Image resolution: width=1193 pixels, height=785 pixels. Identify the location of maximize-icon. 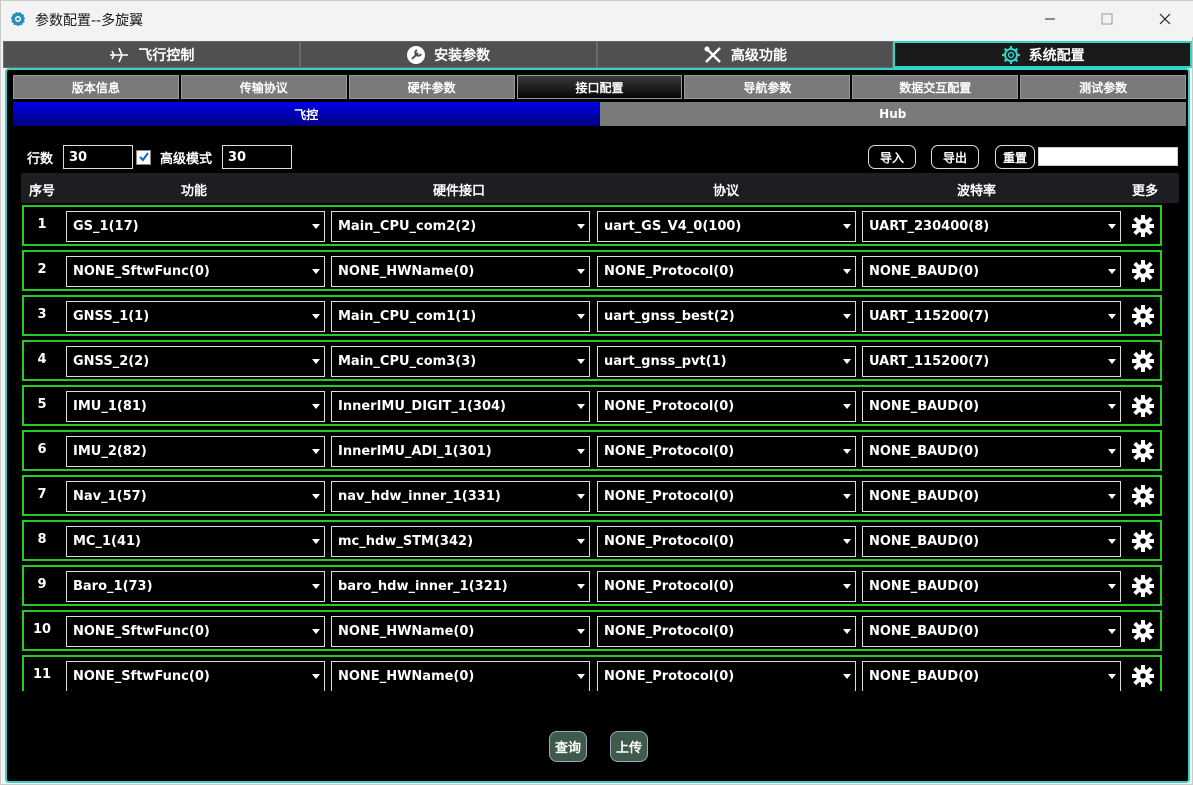
(1107, 19).